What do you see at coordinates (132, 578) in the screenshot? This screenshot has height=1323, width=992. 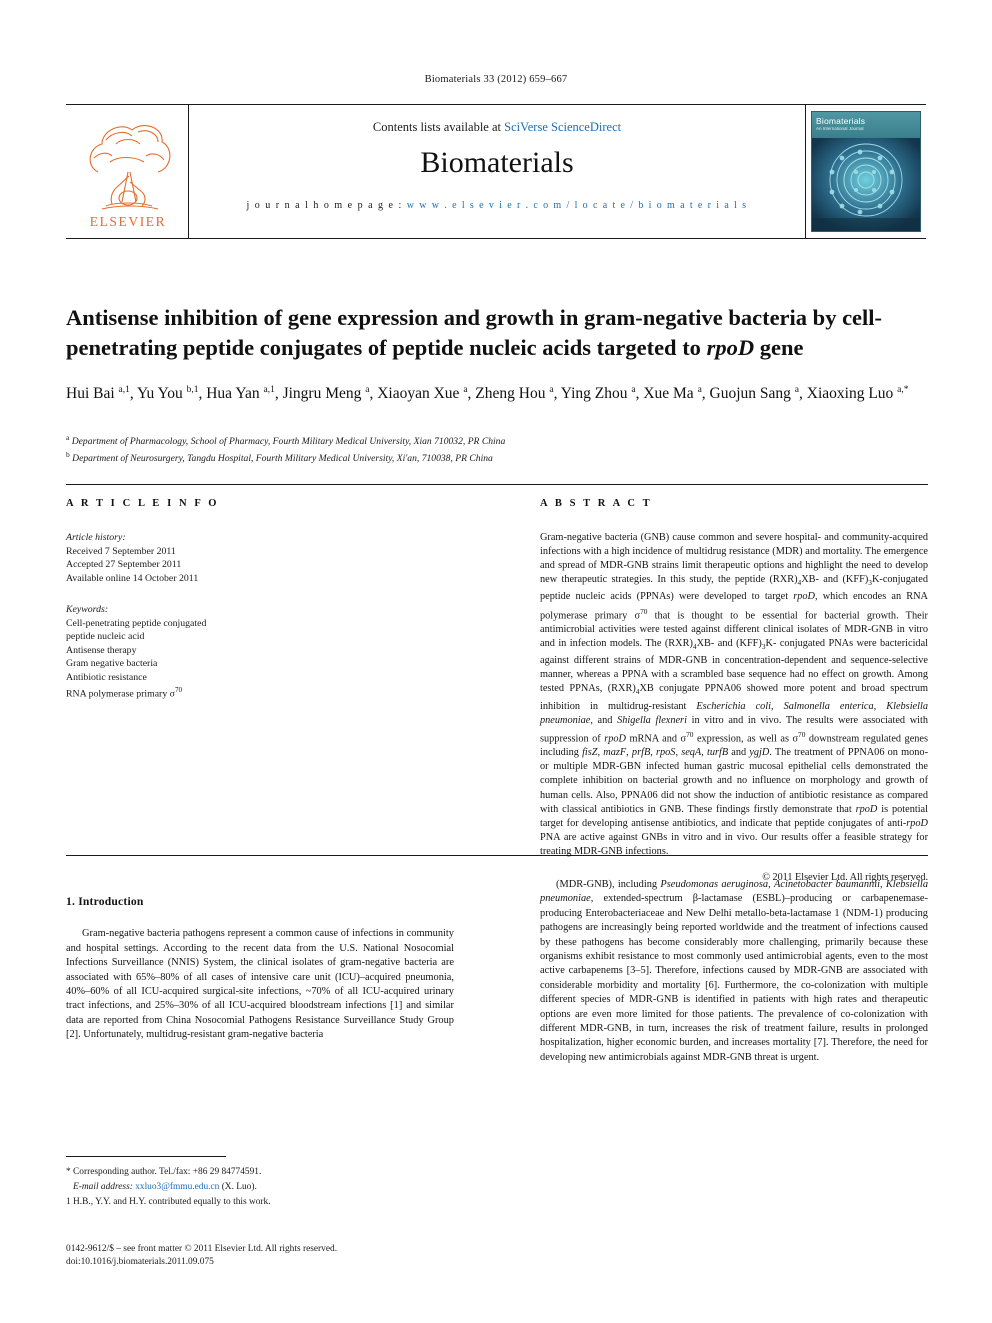 I see `article-history-online: Available online 14 October 2011` at bounding box center [132, 578].